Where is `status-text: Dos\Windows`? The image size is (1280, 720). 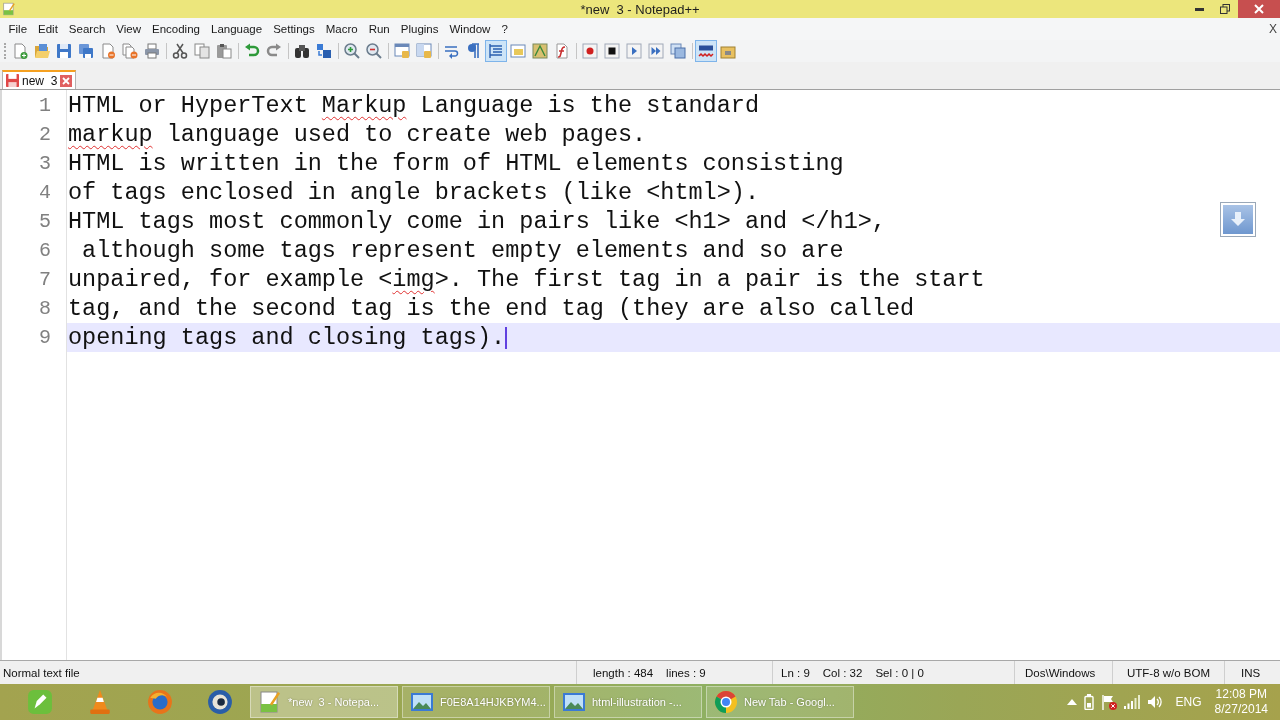 status-text: Dos\Windows is located at coordinates (1060, 672).